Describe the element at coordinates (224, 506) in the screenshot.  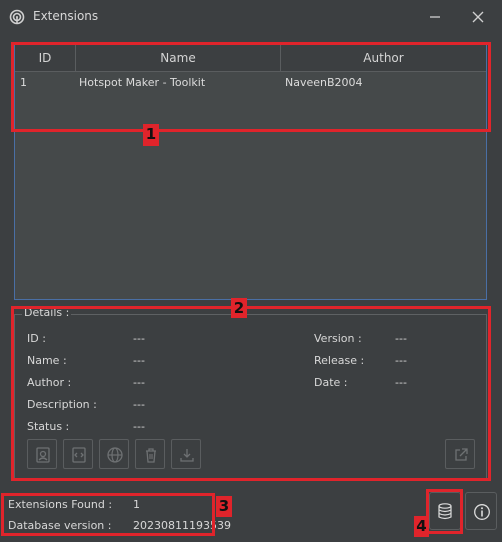
I see `annotation-label-3: 3` at that location.